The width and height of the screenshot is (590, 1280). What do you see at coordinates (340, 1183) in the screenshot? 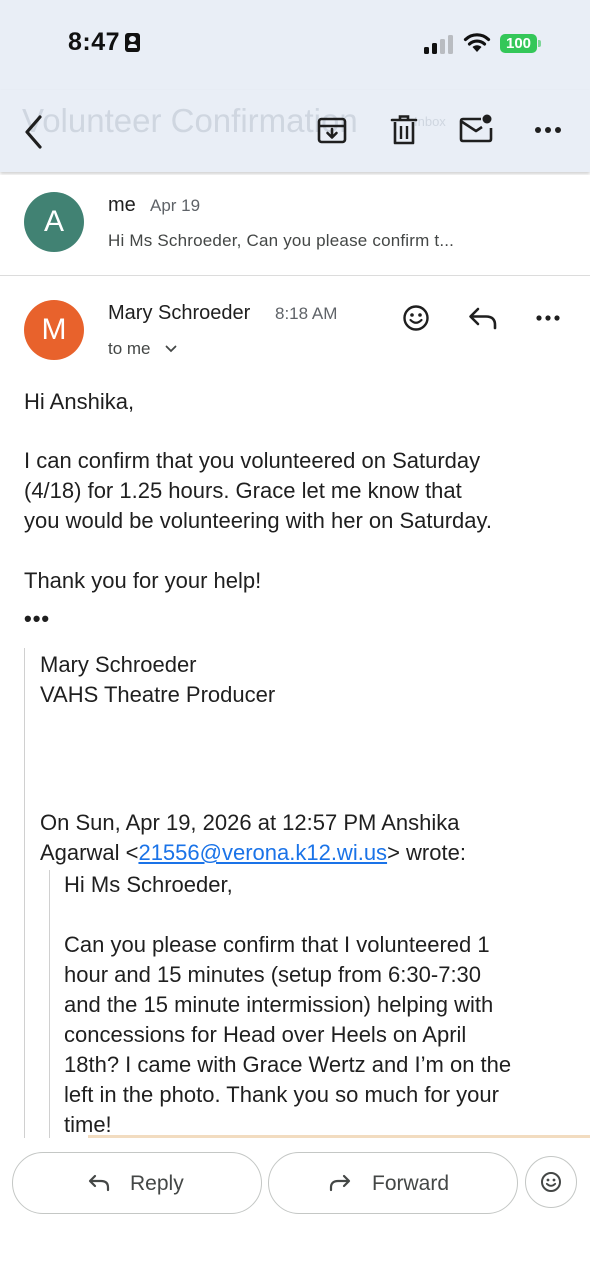
I see `forward-arrow-icon` at bounding box center [340, 1183].